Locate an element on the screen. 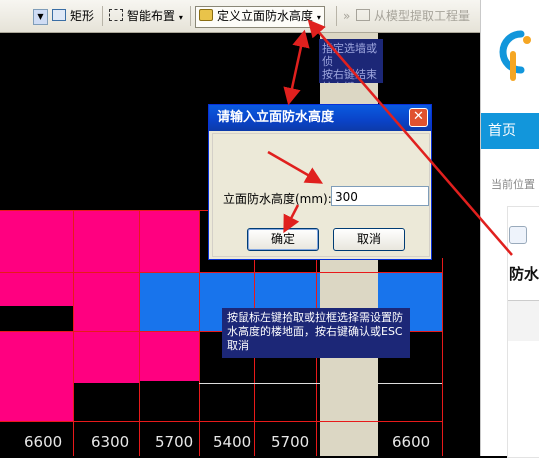 The height and width of the screenshot is (458, 539). dialog-title-bar: 请输入立面防水高度 ✕ is located at coordinates (320, 118).